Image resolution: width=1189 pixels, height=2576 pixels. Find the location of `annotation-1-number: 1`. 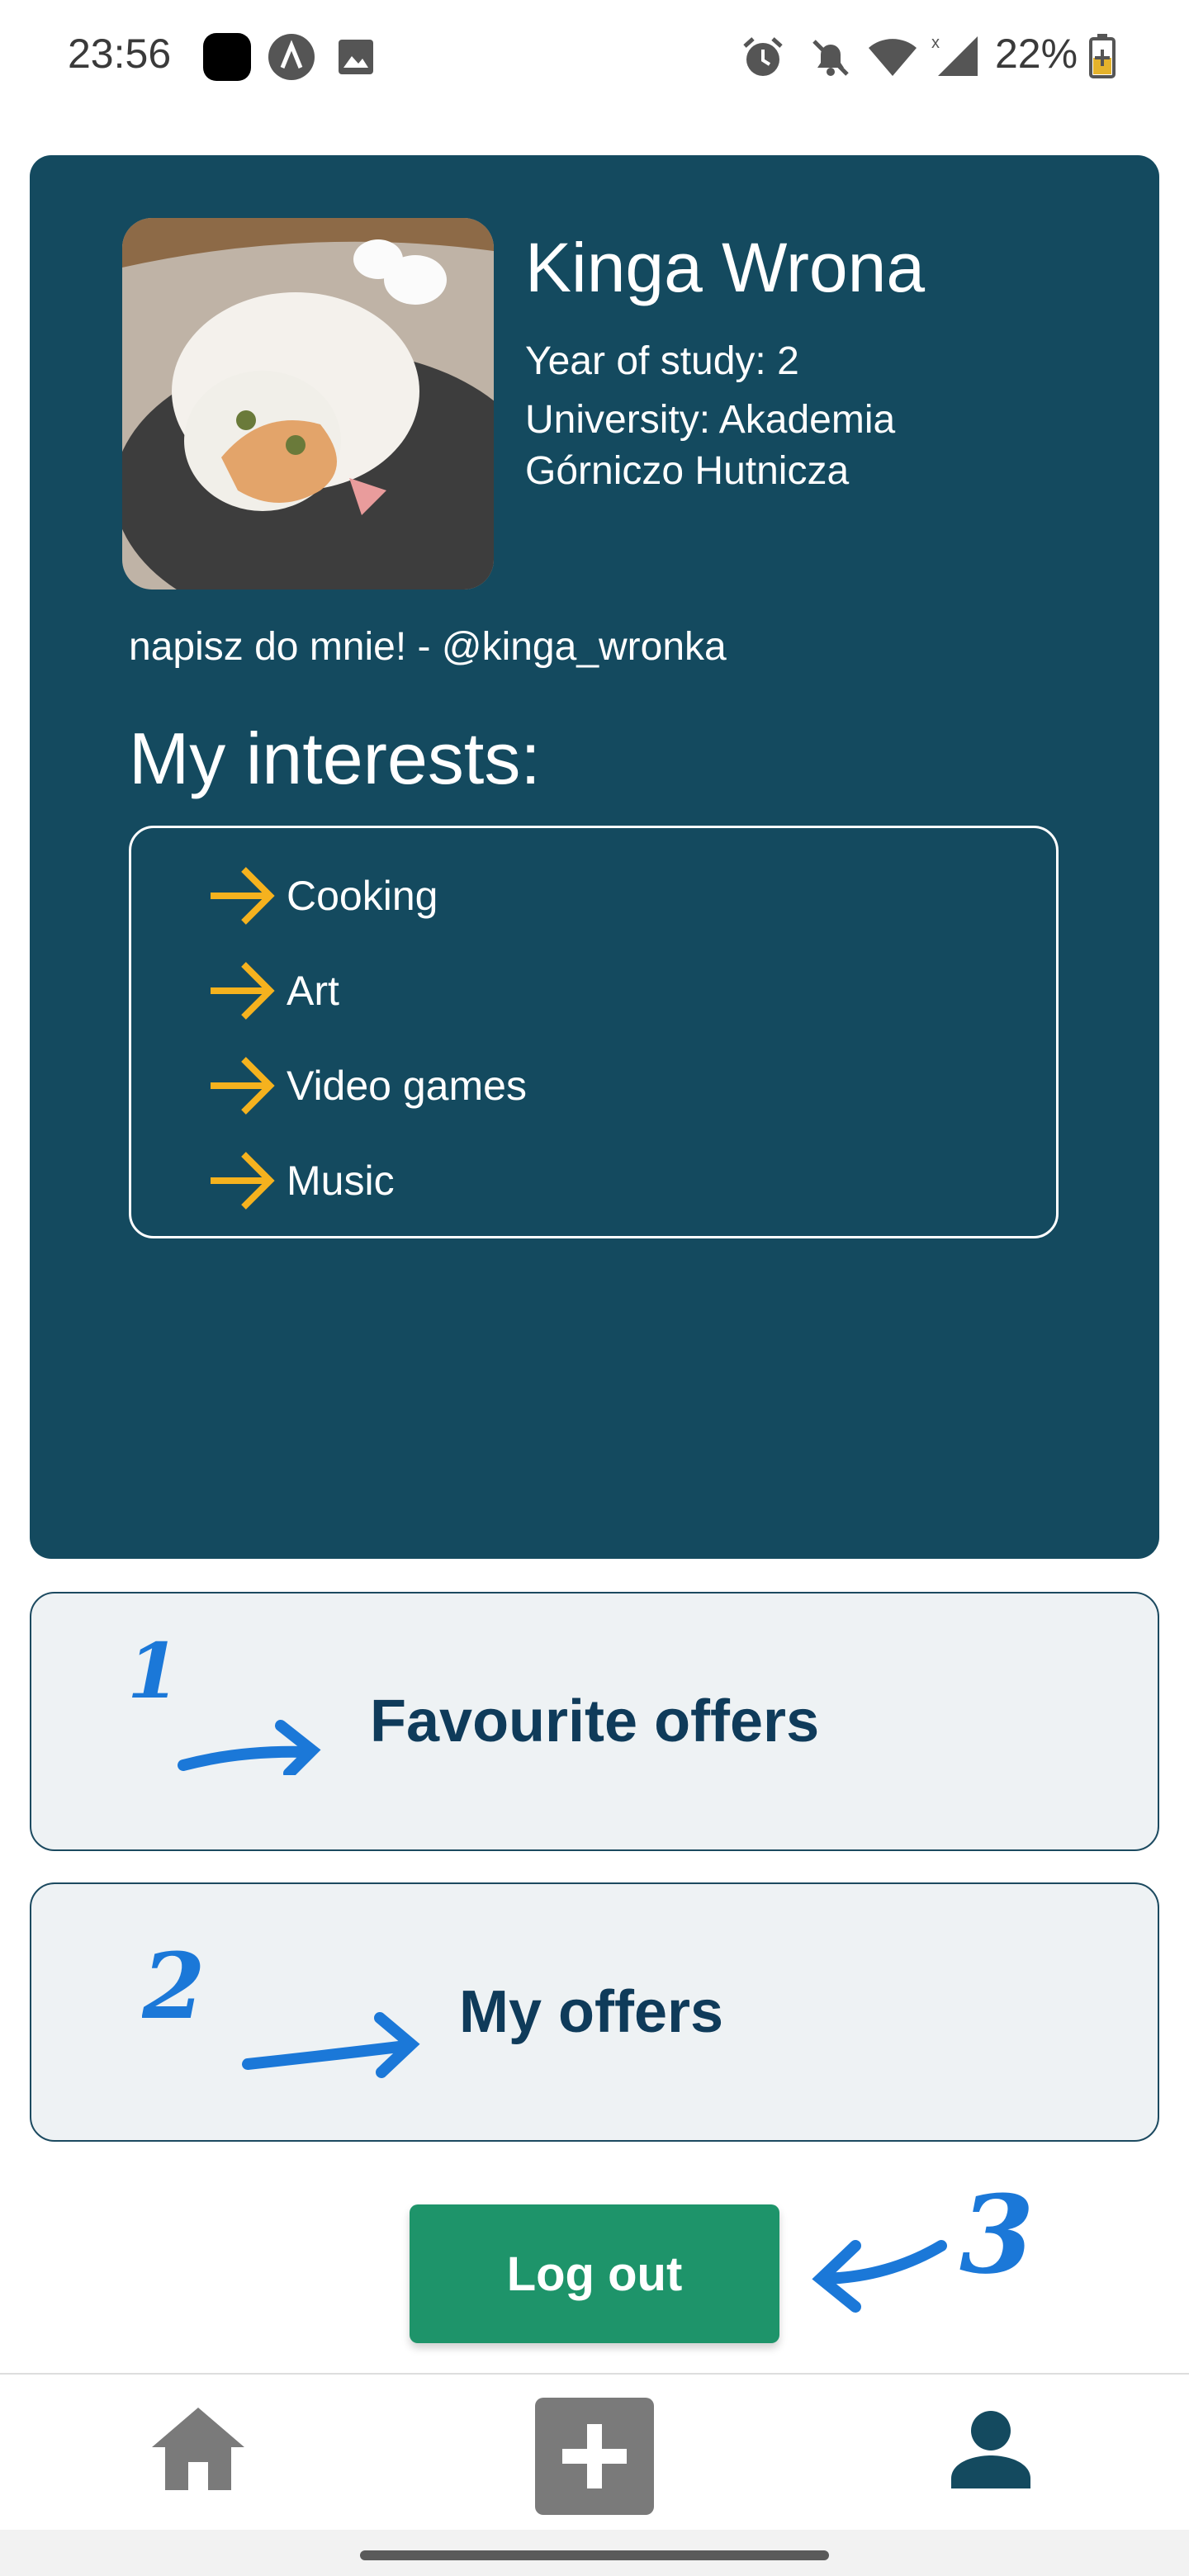

annotation-1-number: 1 is located at coordinates (153, 1675).